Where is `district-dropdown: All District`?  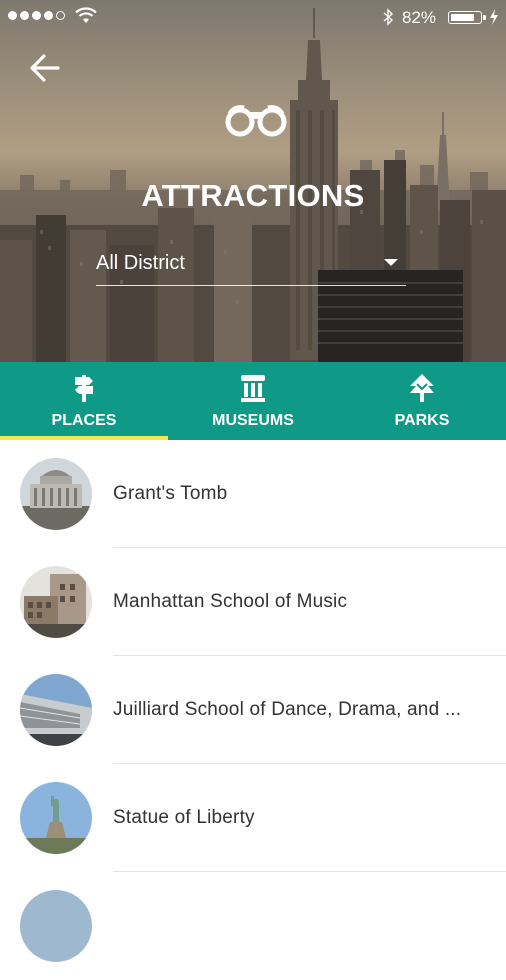 district-dropdown: All District is located at coordinates (251, 268).